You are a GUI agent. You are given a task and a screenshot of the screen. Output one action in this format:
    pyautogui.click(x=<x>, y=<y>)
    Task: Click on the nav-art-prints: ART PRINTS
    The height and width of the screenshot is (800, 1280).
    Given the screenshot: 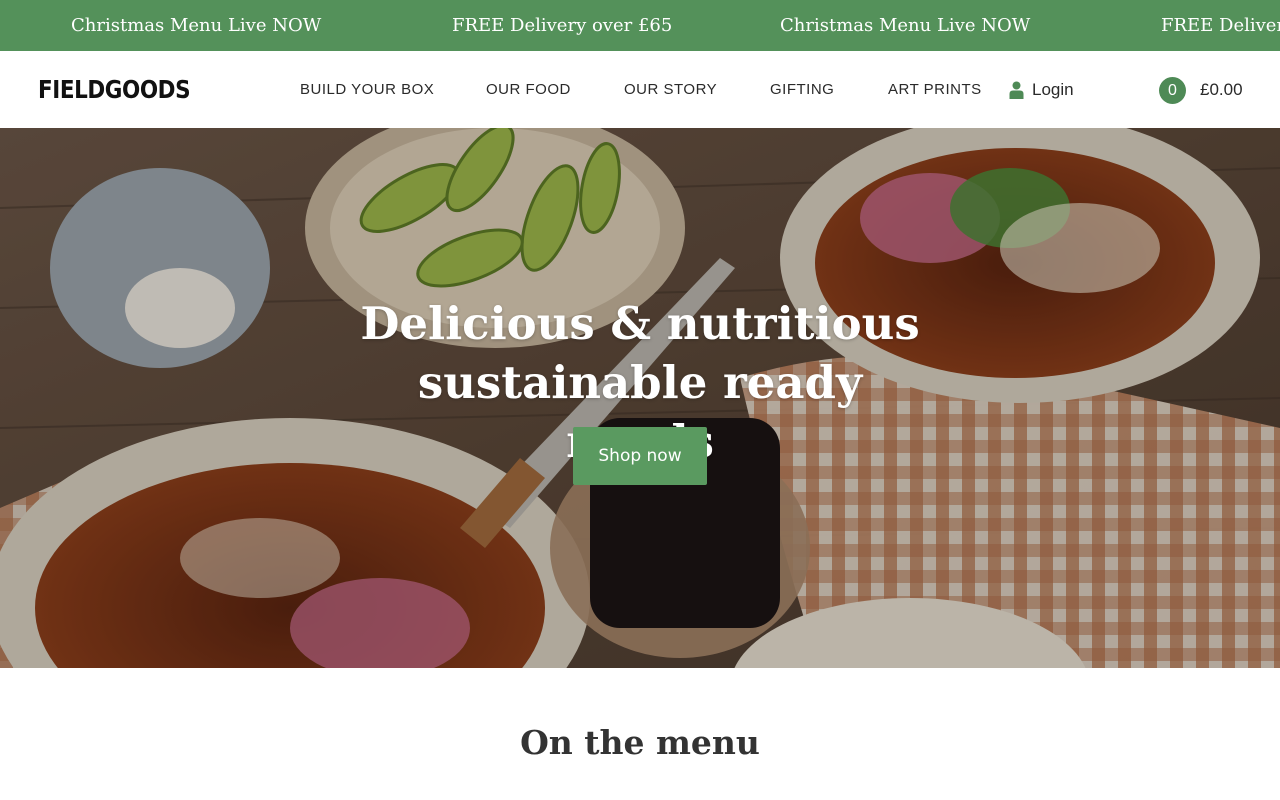 What is the action you would take?
    pyautogui.click(x=935, y=90)
    